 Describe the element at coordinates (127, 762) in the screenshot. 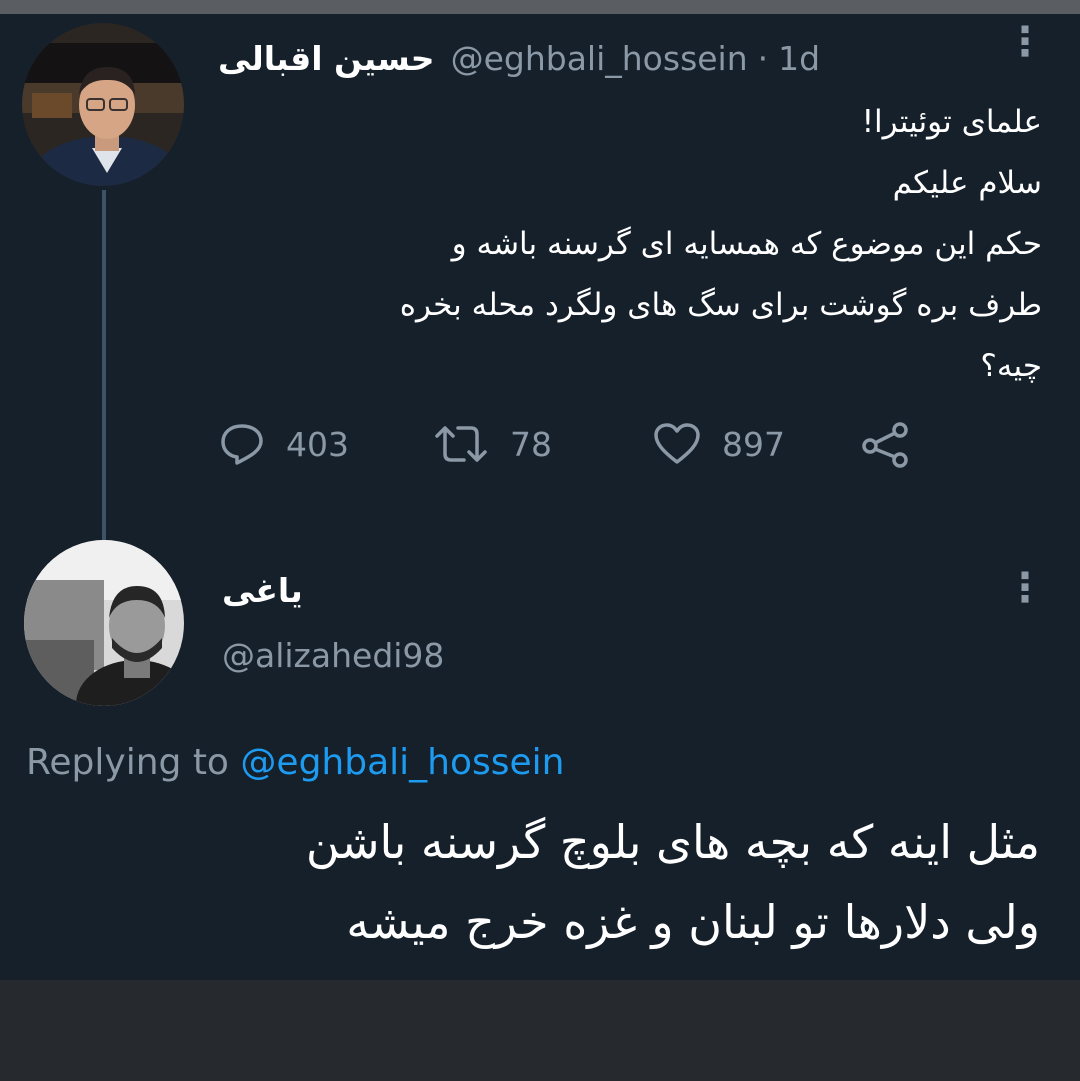

I see `replying-label: Replying to` at that location.